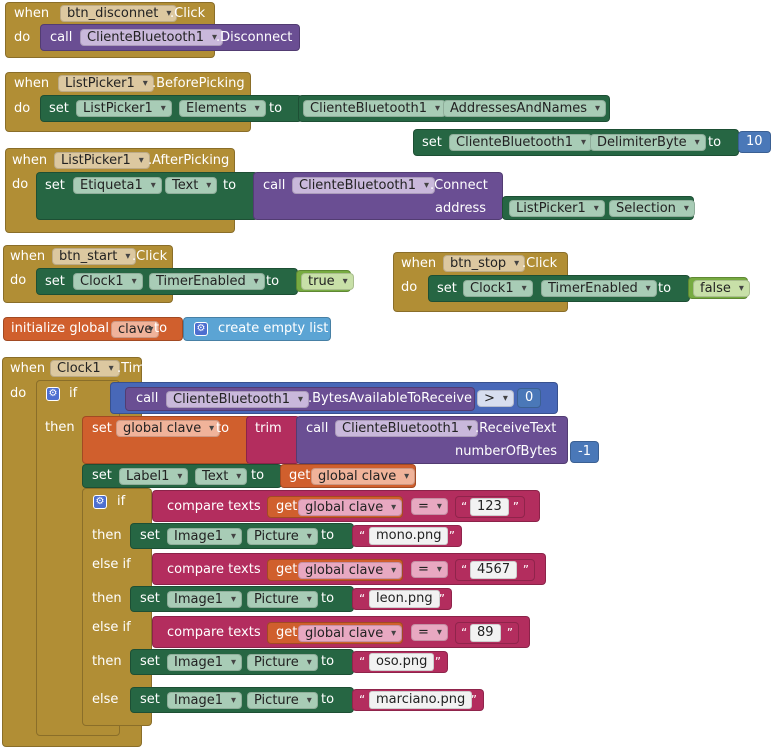 The image size is (772, 750). I want to click on text-value: mono.png, so click(409, 536).